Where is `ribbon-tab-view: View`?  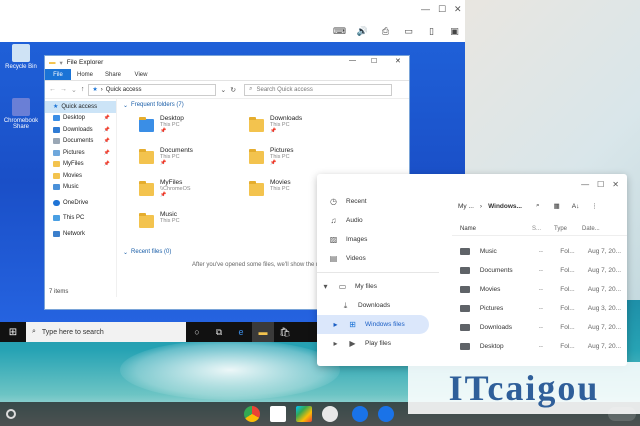 ribbon-tab-view: View is located at coordinates (141, 74).